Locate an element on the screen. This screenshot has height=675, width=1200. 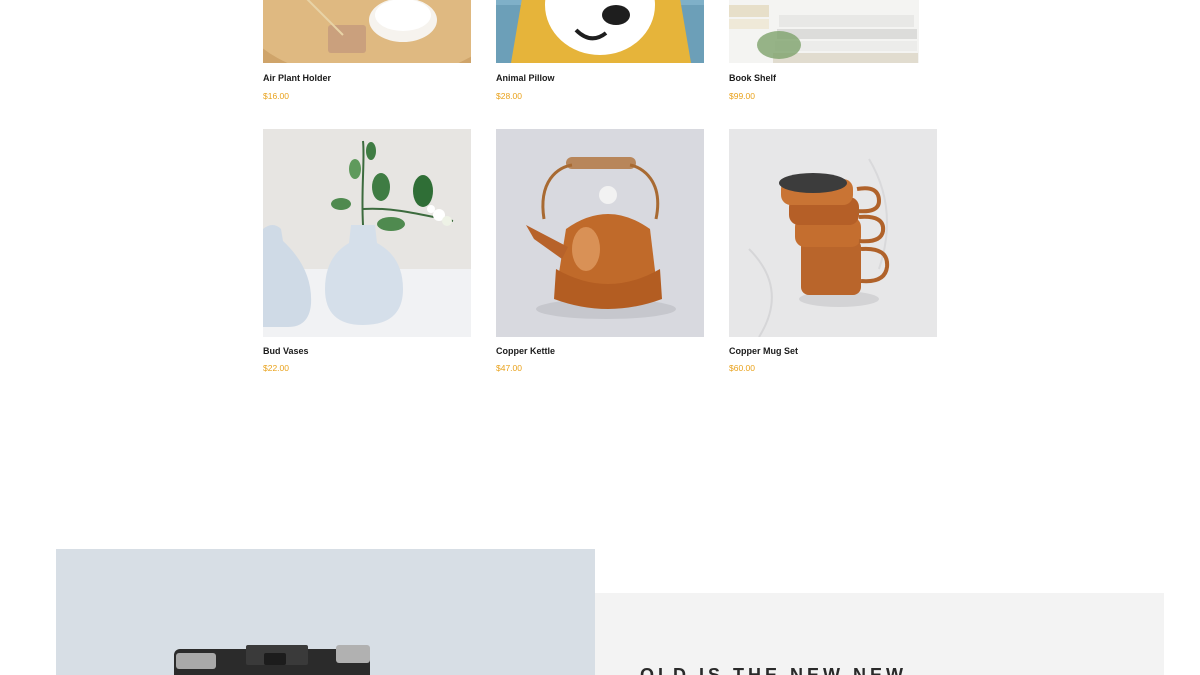
air-plant-holder-image is located at coordinates (367, 31).